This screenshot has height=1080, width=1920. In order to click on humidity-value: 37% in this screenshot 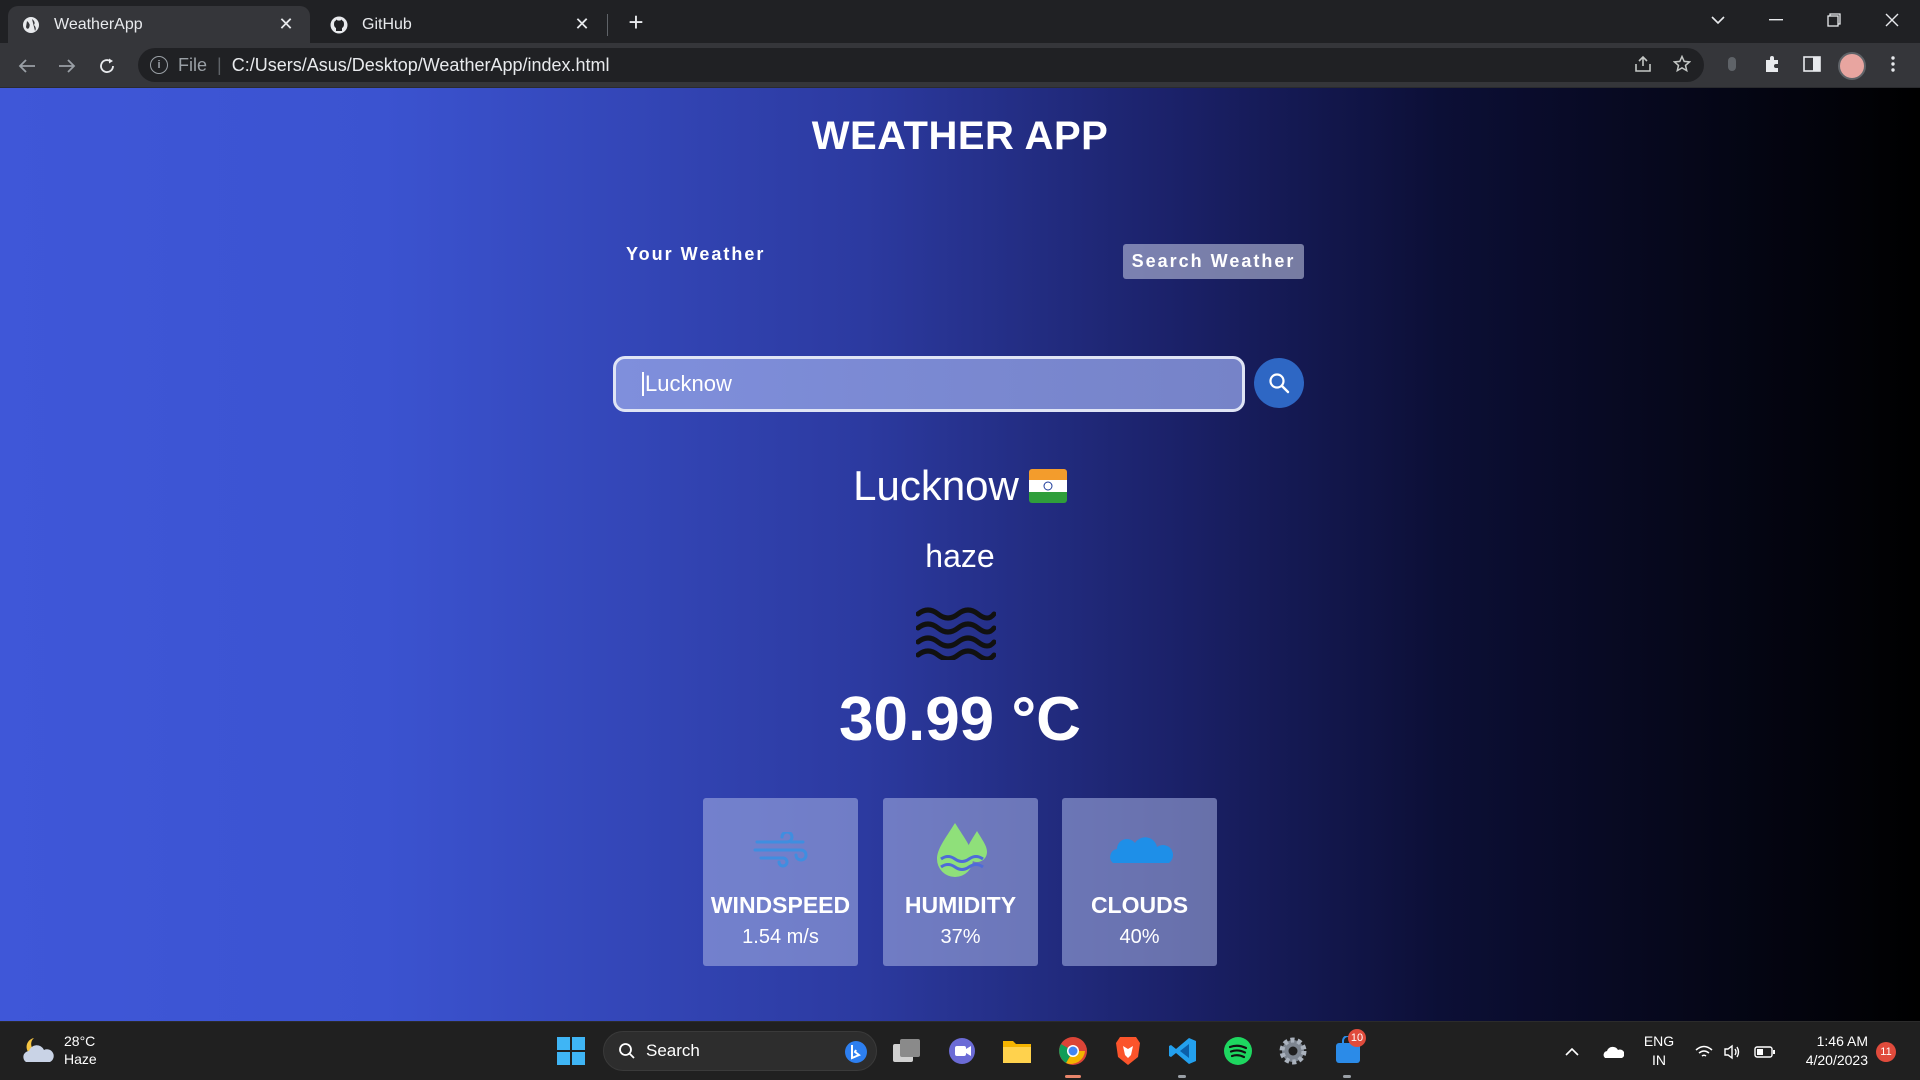, I will do `click(960, 937)`.